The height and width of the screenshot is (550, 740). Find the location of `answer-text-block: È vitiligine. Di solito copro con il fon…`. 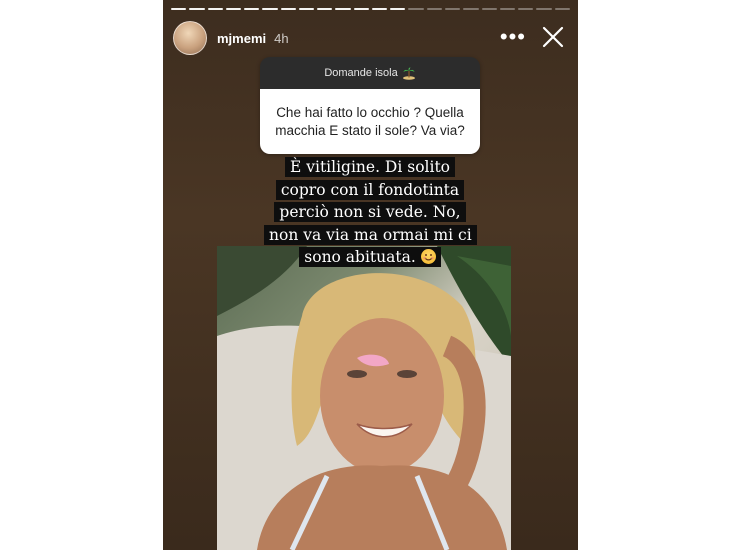

answer-text-block: È vitiligine. Di solito copro con il fon… is located at coordinates (370, 212).